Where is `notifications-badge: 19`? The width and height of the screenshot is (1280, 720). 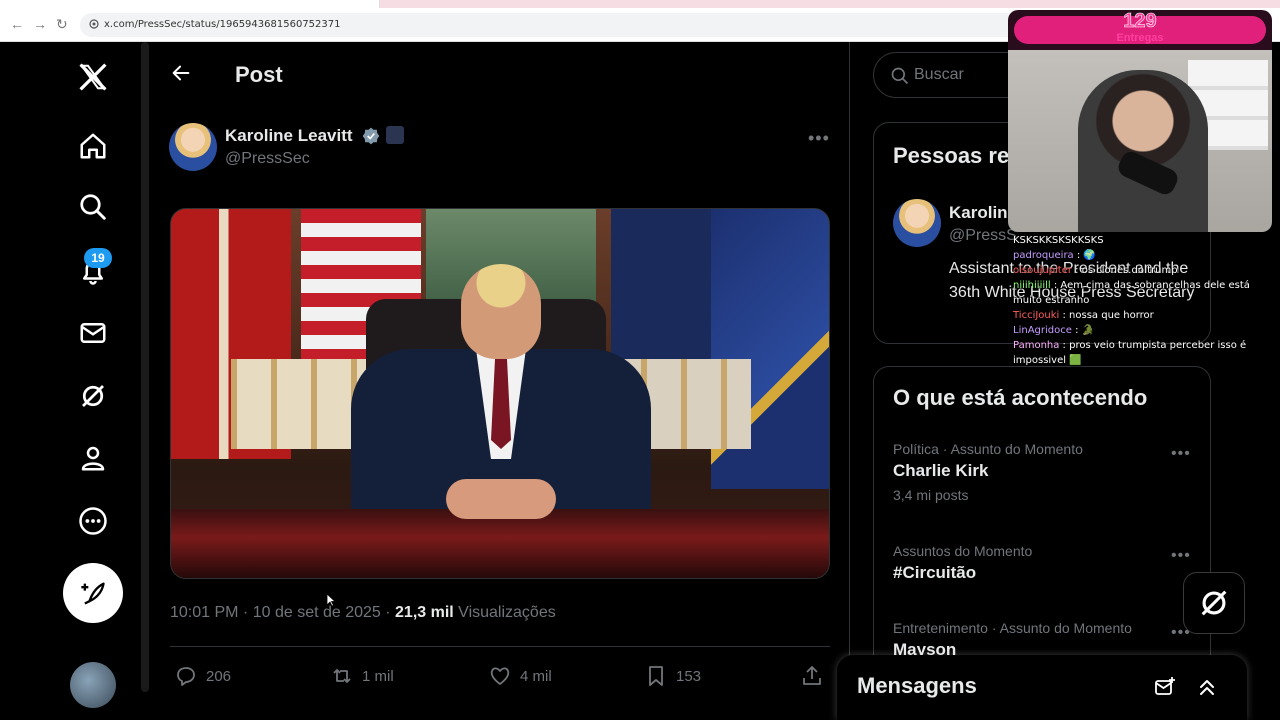
notifications-badge: 19 is located at coordinates (98, 258).